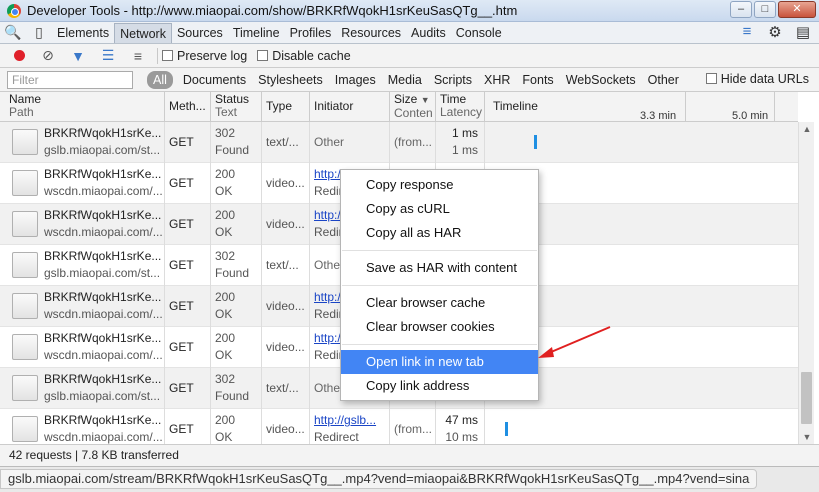 This screenshot has height=492, width=819. I want to click on inspect-element-icon: 🔍, so click(13, 33).